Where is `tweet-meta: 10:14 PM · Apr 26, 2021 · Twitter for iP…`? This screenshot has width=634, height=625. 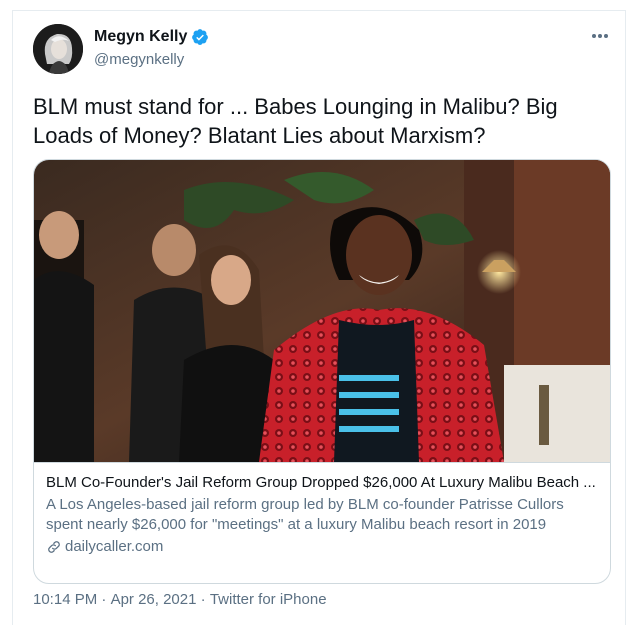
tweet-meta: 10:14 PM · Apr 26, 2021 · Twitter for iP… is located at coordinates (180, 599).